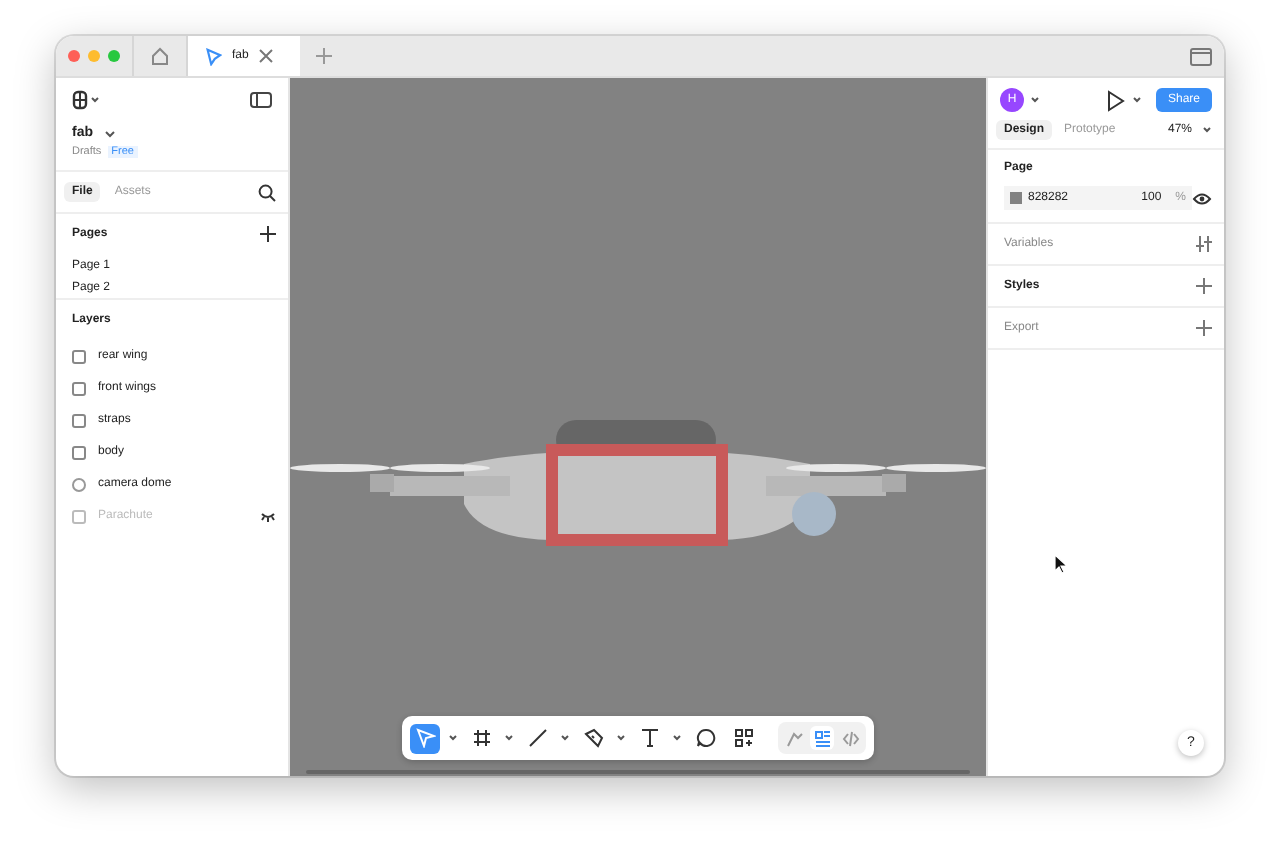 The width and height of the screenshot is (1280, 852). I want to click on scribble-icon, so click(794, 738).